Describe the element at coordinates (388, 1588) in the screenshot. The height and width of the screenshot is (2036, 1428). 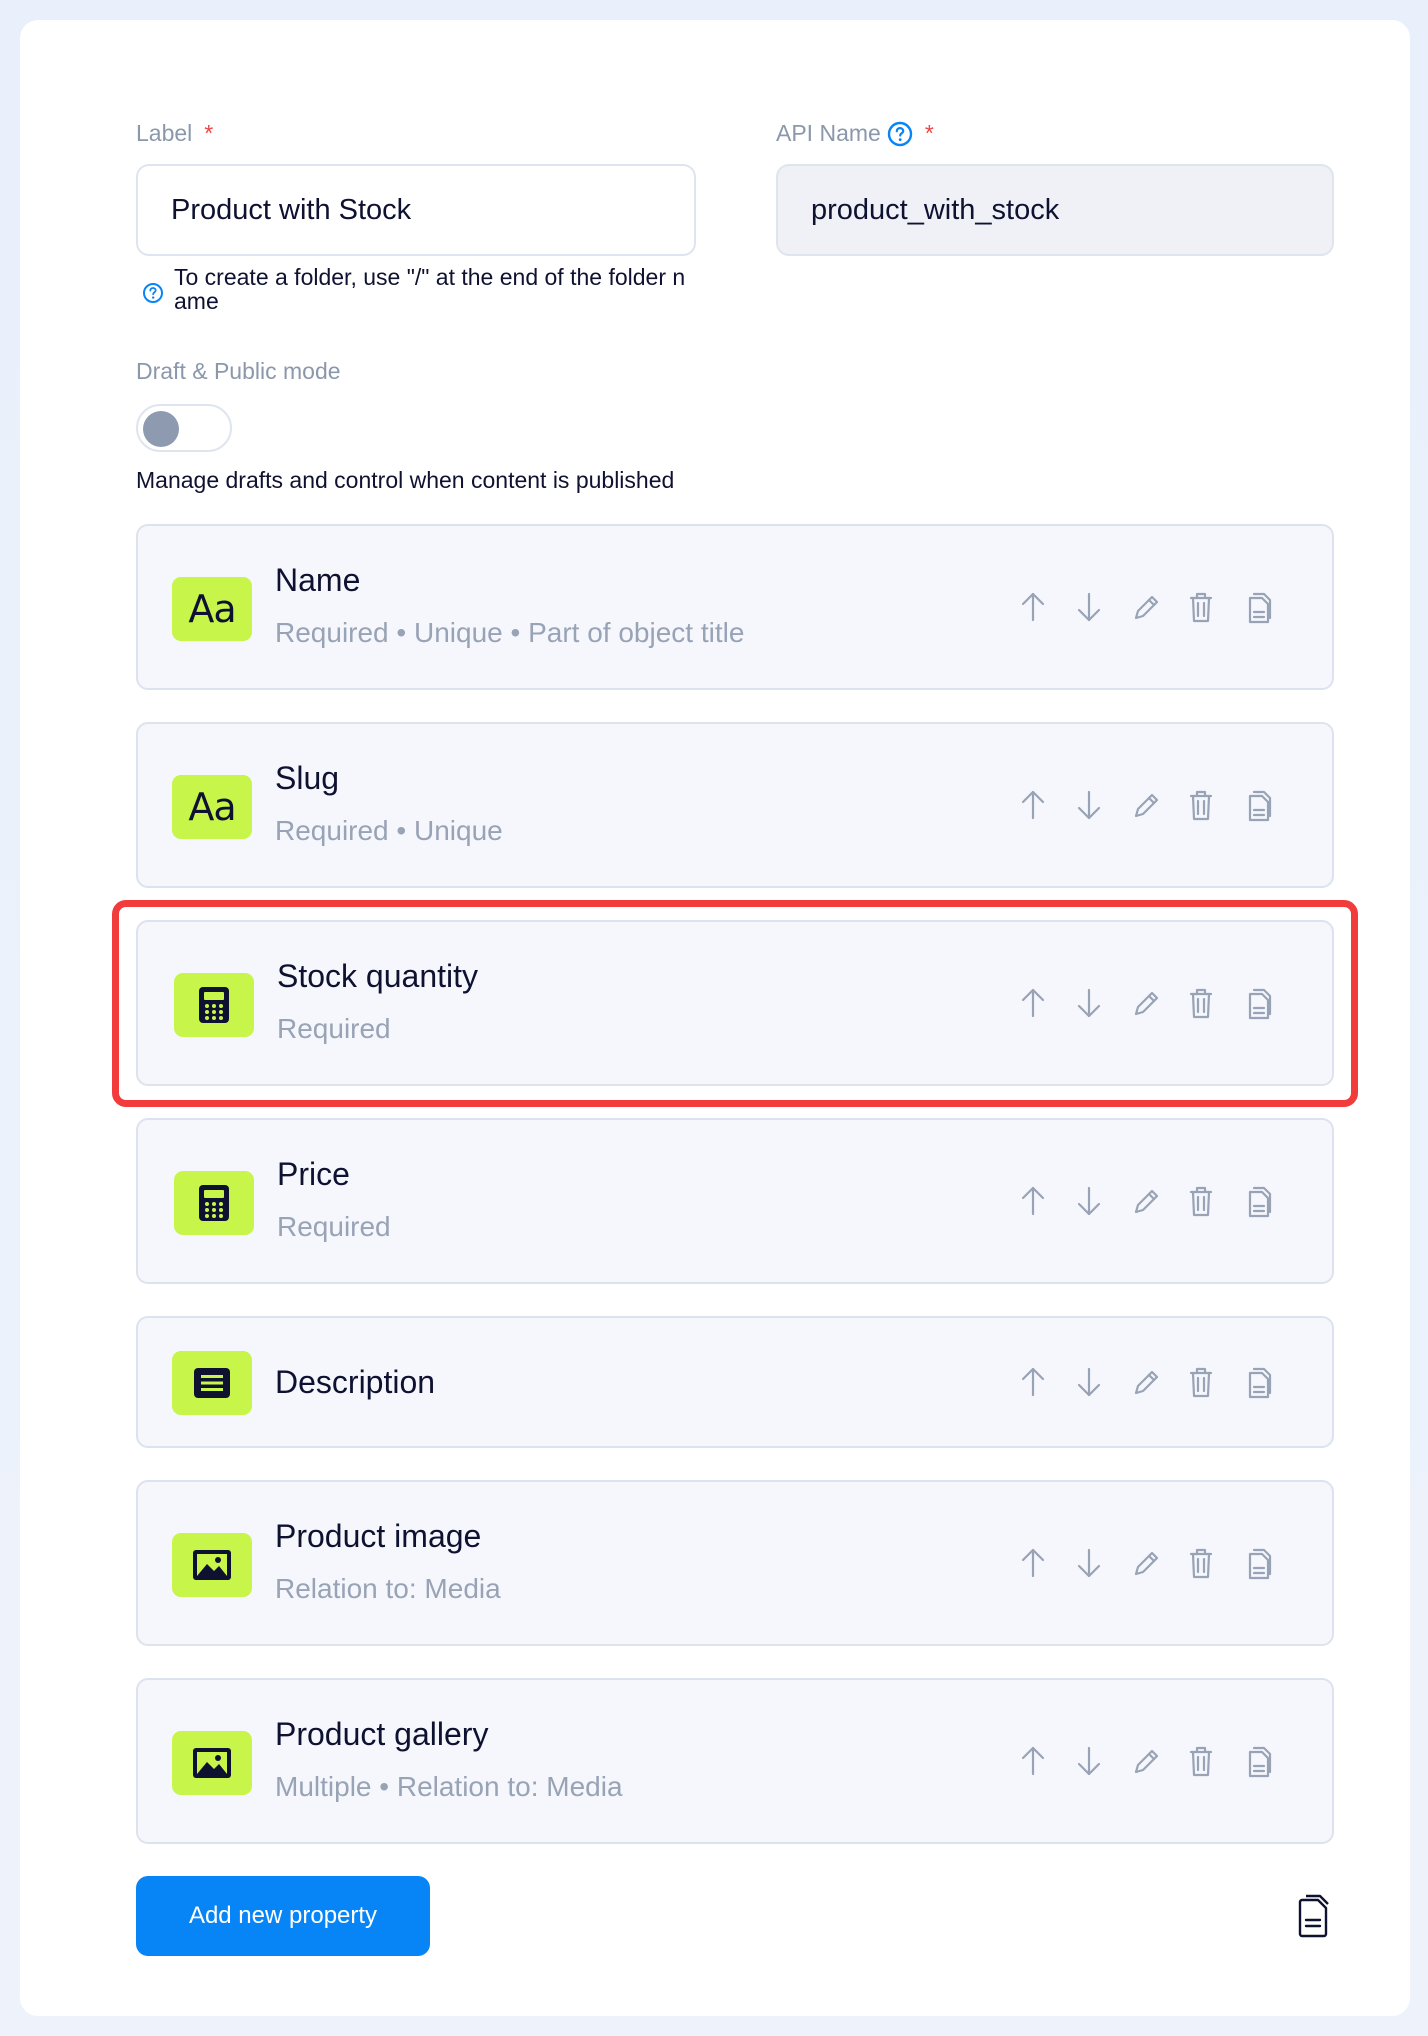
I see `property-meta: Relation to: Media` at that location.